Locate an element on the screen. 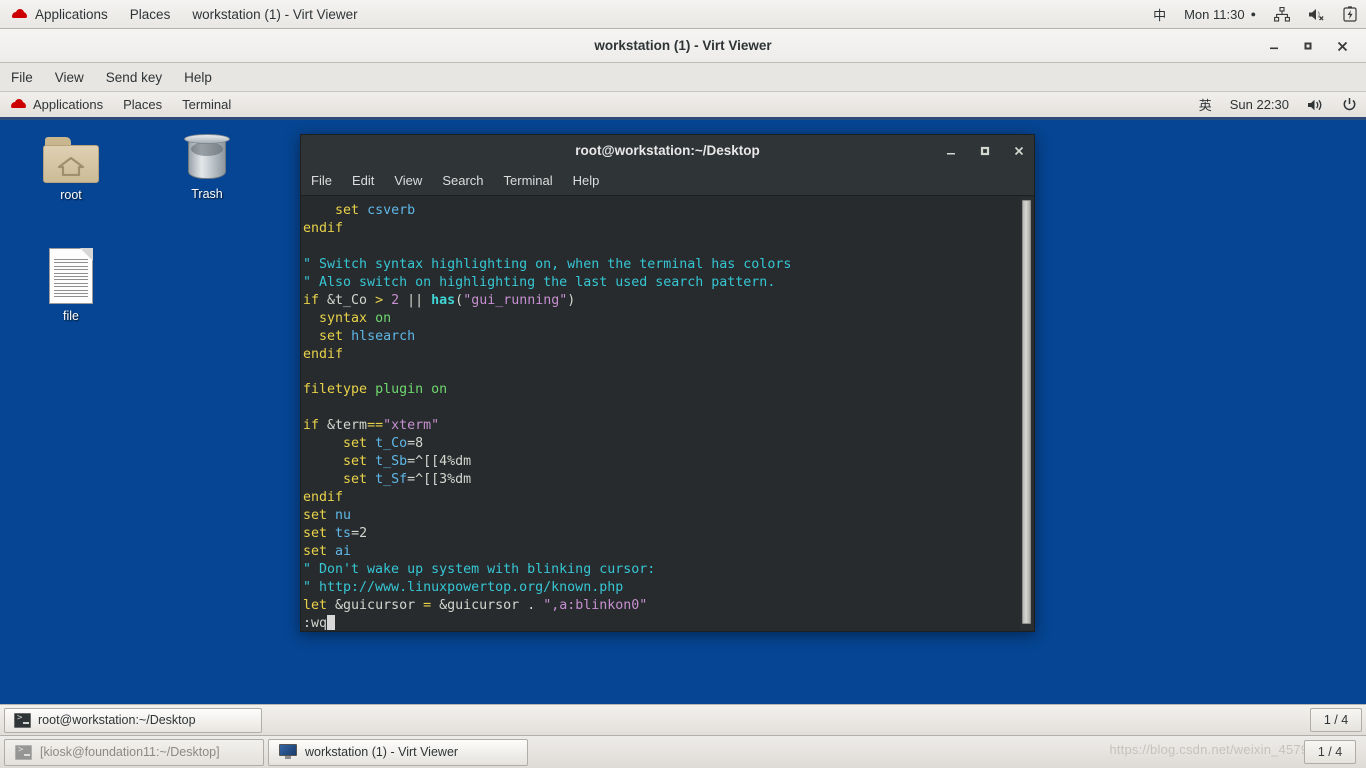 The image size is (1366, 768). vv-menu-file: File is located at coordinates (22, 77).